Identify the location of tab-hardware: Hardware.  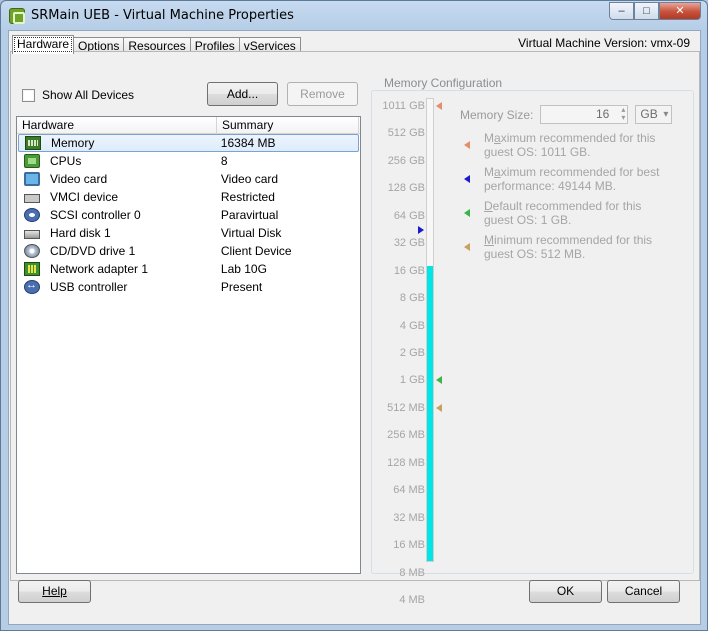
(43, 44).